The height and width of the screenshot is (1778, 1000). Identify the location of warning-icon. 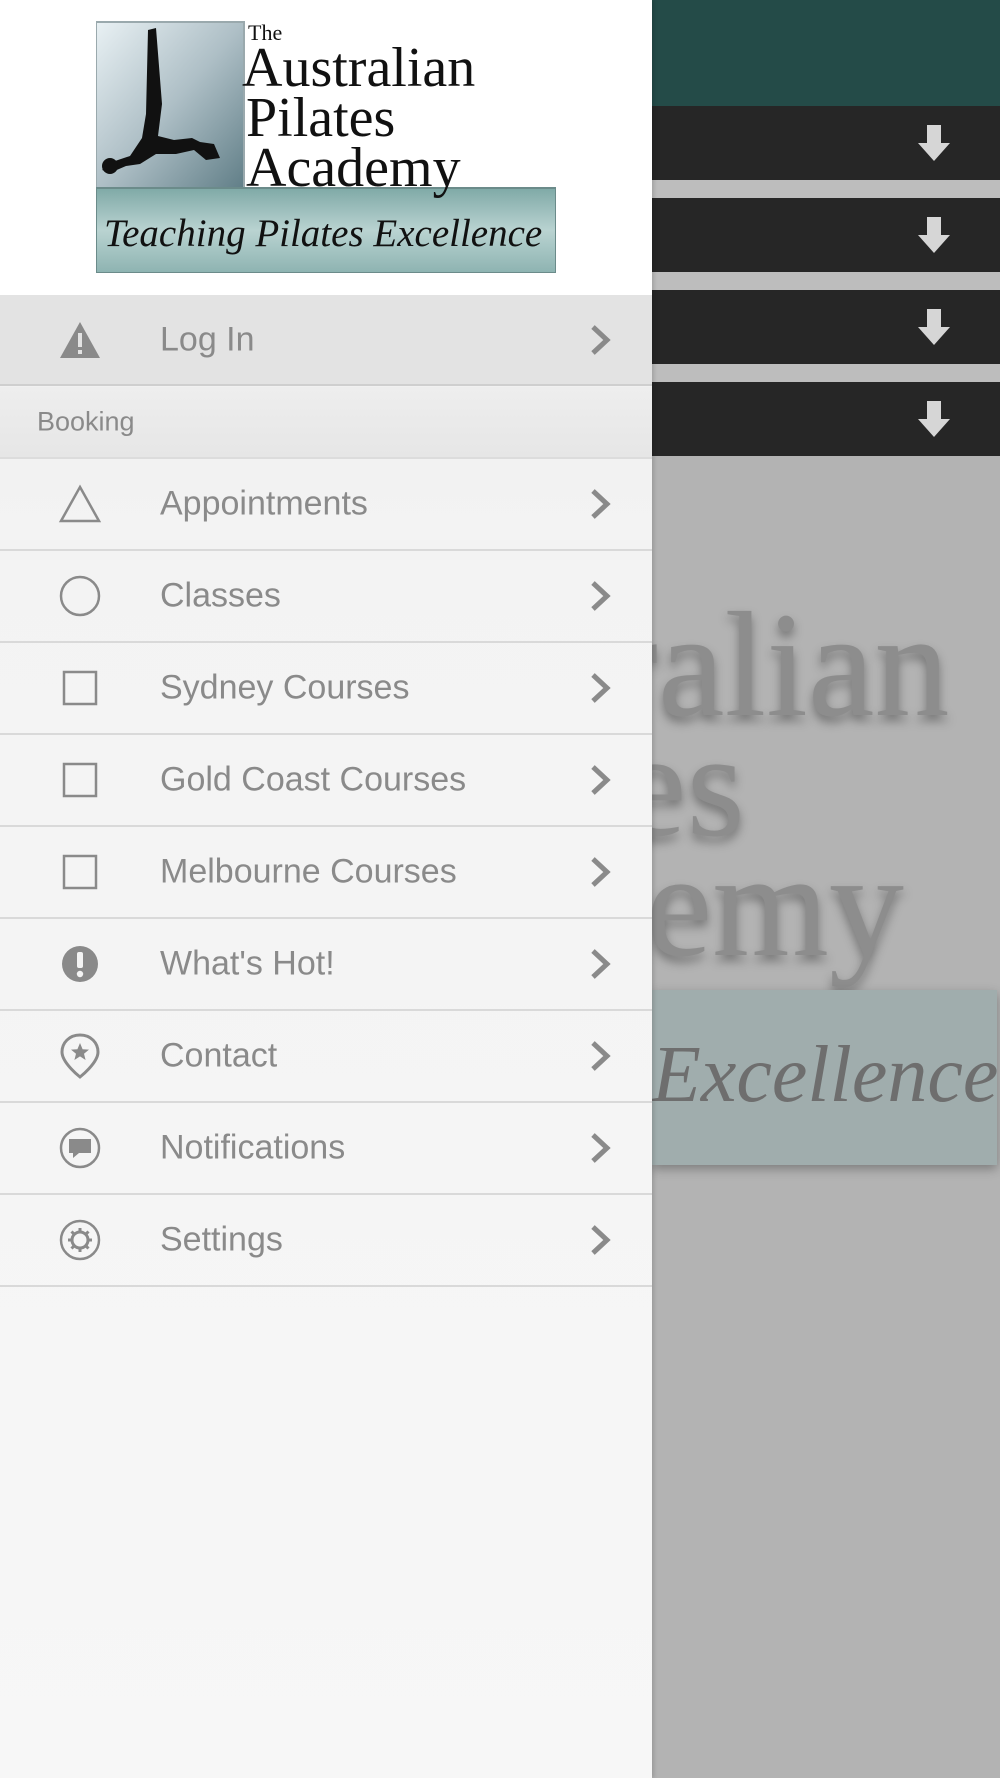
(80, 340).